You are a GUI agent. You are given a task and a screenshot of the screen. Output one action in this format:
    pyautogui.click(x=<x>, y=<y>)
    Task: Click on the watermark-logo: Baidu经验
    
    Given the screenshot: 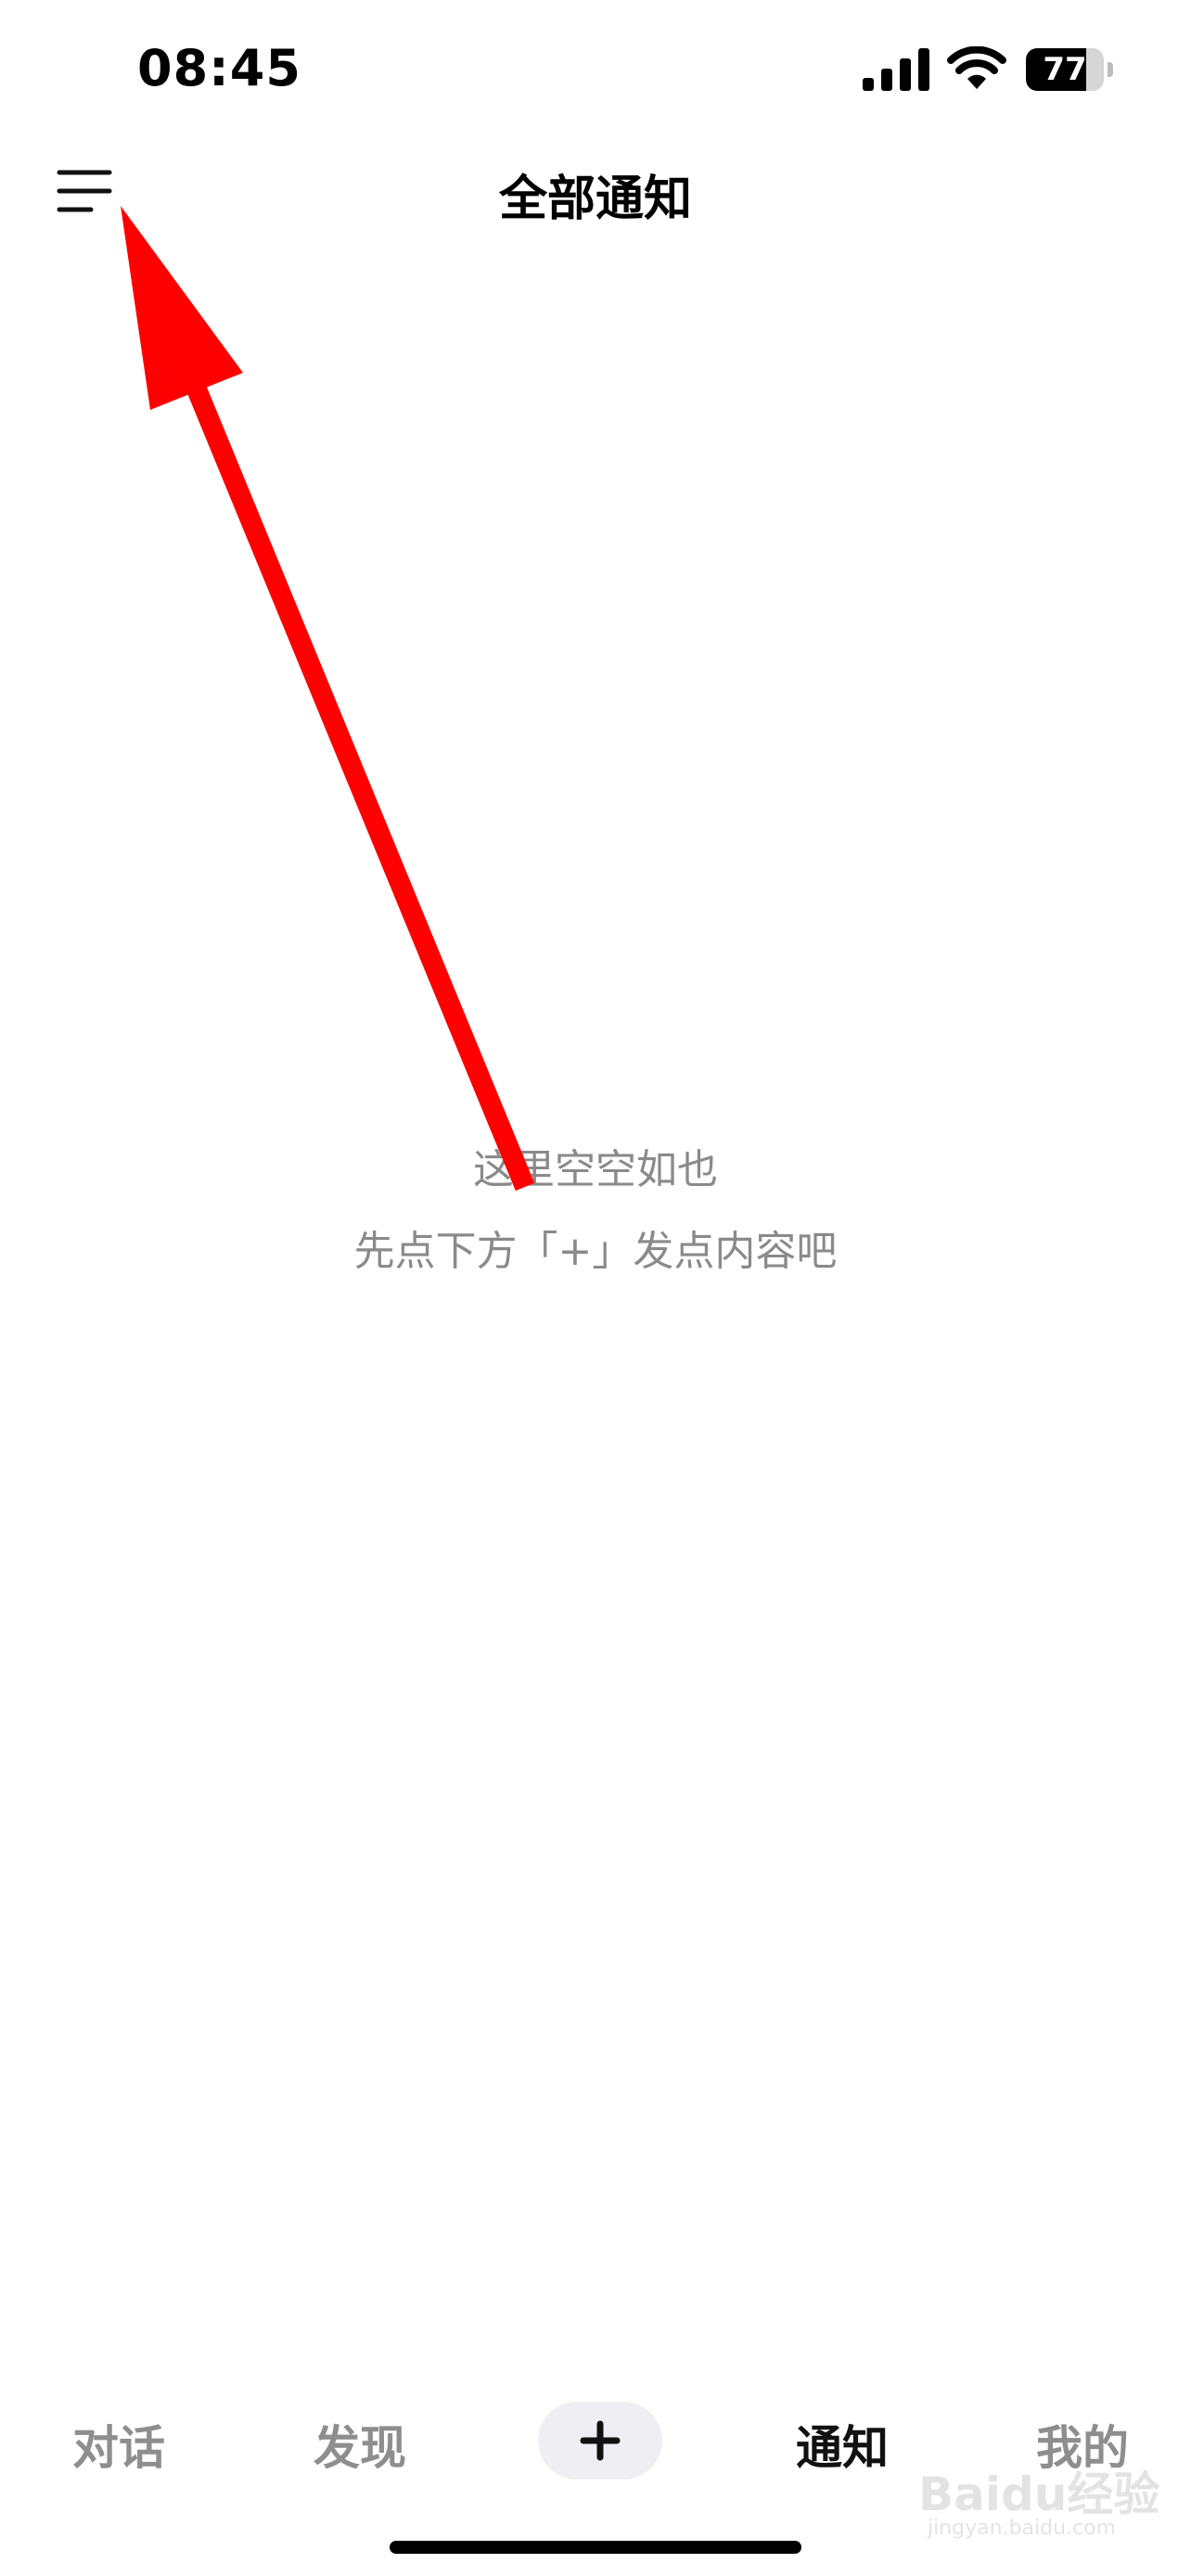 What is the action you would take?
    pyautogui.click(x=1039, y=2494)
    